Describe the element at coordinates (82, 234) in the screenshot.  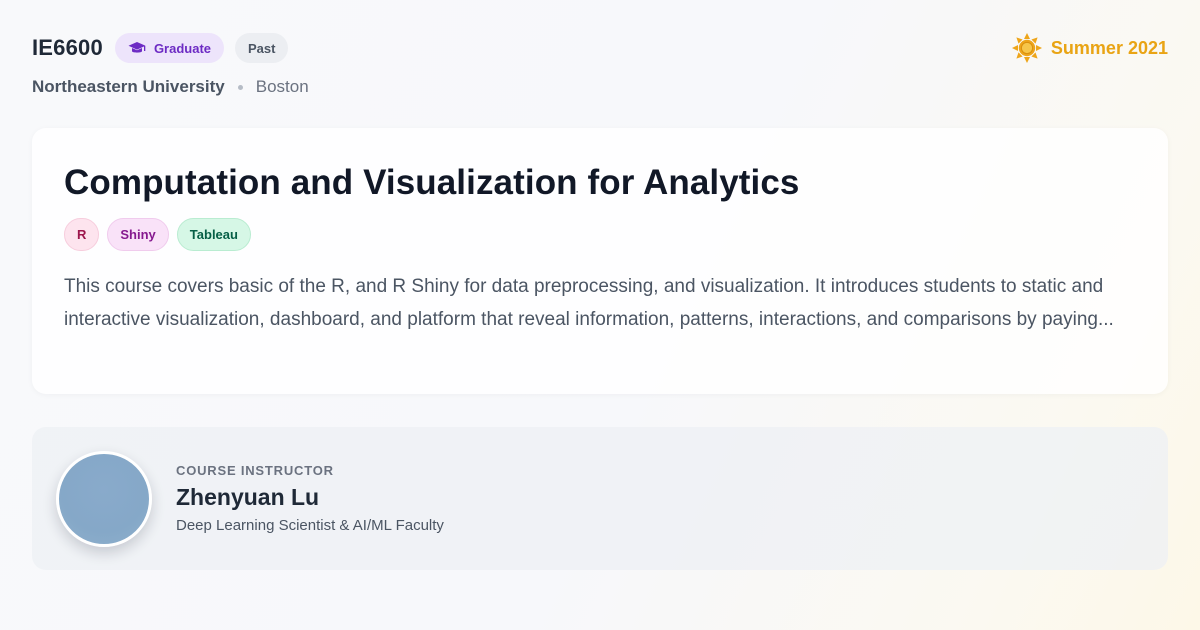
I see `tag-r: R` at that location.